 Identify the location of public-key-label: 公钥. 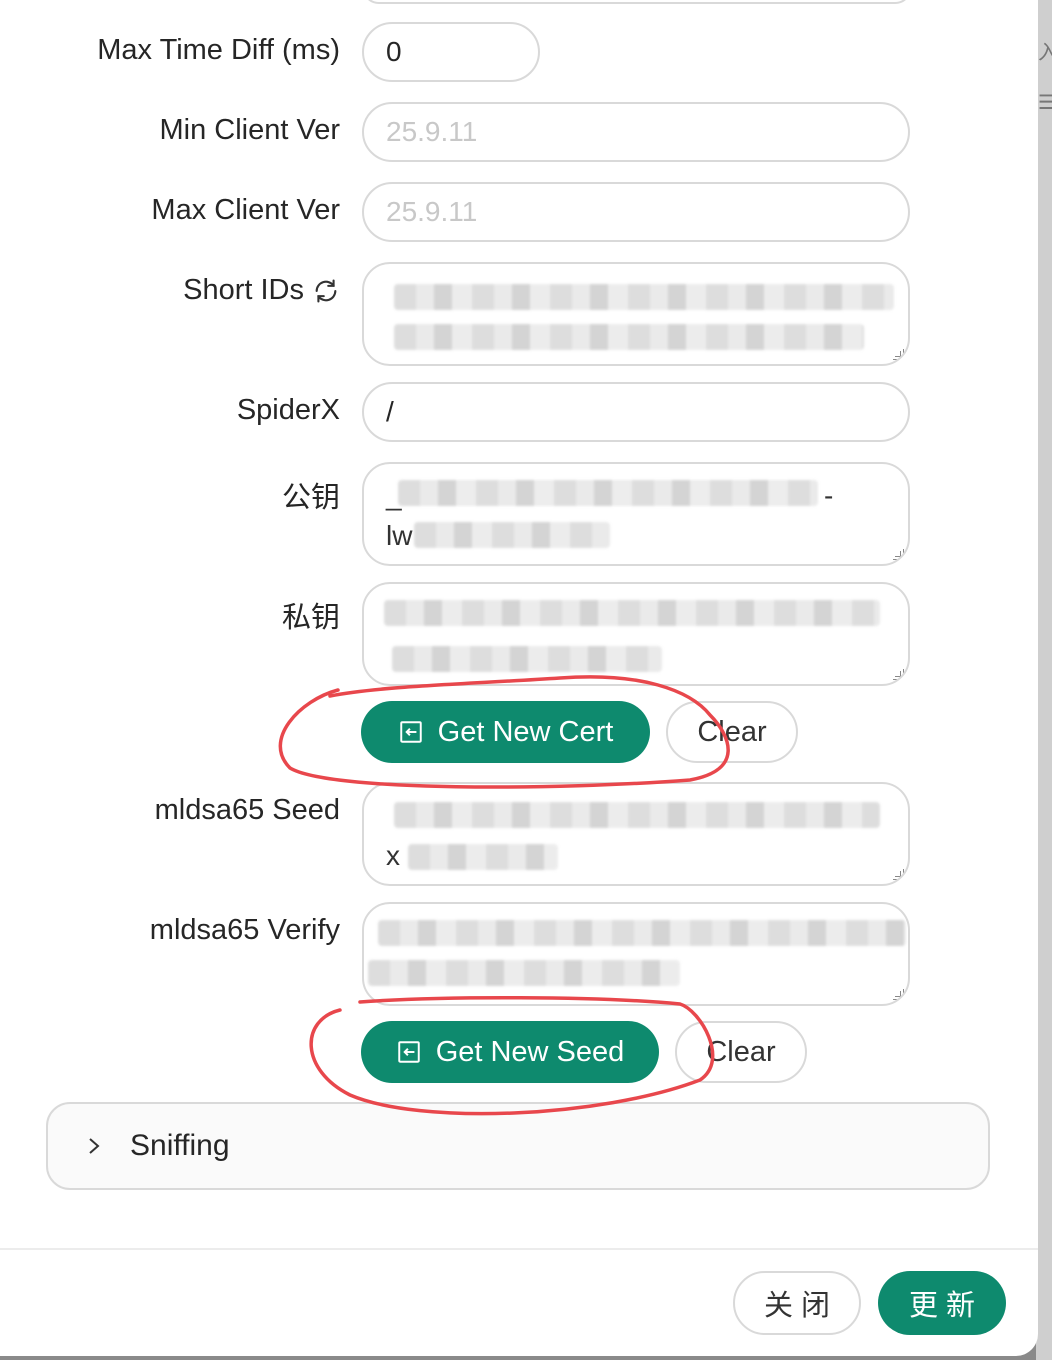
(310, 498).